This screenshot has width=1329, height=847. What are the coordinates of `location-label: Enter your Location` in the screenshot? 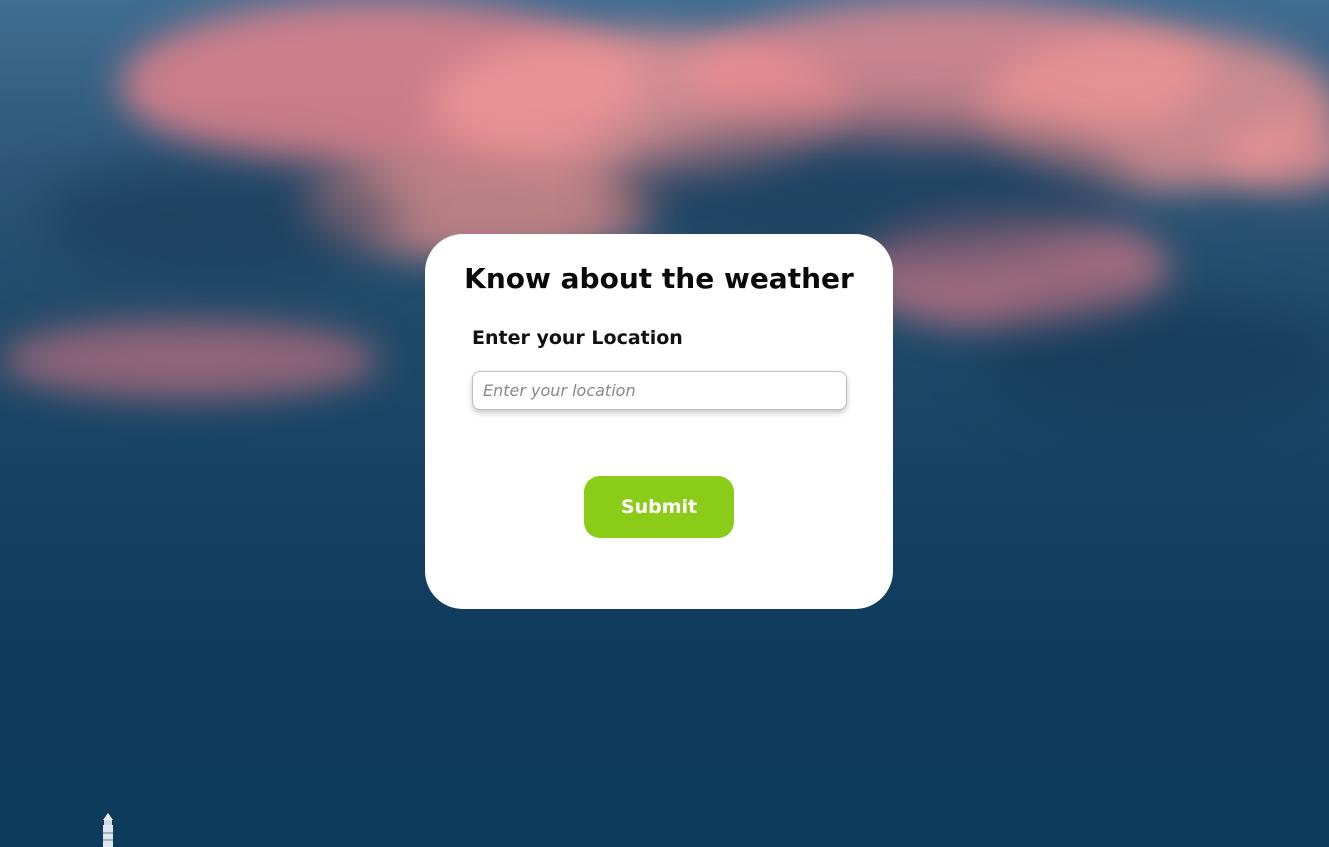 It's located at (577, 338).